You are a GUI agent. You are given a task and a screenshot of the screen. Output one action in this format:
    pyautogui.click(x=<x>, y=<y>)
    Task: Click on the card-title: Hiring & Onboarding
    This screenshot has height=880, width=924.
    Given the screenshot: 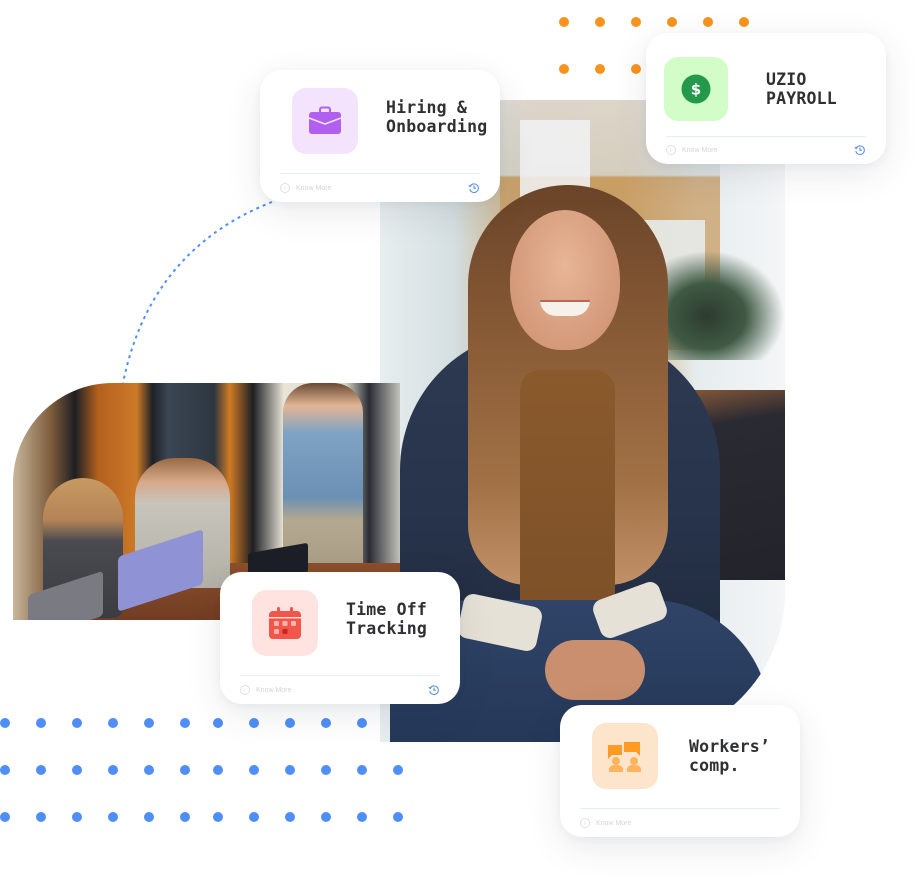 What is the action you would take?
    pyautogui.click(x=436, y=117)
    